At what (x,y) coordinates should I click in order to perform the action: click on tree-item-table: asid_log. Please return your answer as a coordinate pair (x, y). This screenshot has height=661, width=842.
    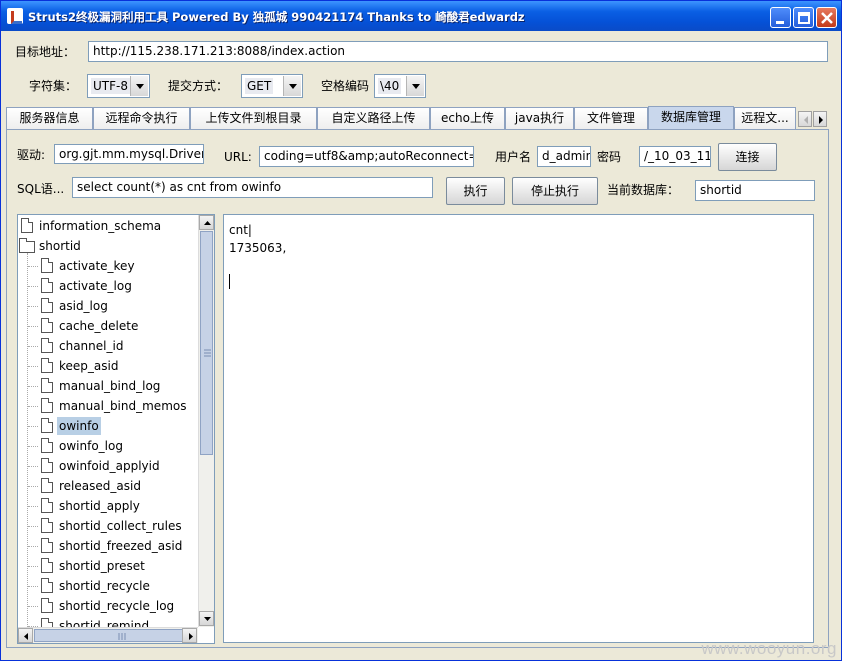
    Looking at the image, I should click on (64, 306).